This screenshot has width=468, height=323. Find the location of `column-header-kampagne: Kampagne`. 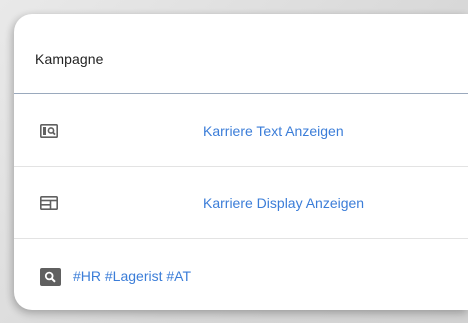

column-header-kampagne: Kampagne is located at coordinates (69, 59).